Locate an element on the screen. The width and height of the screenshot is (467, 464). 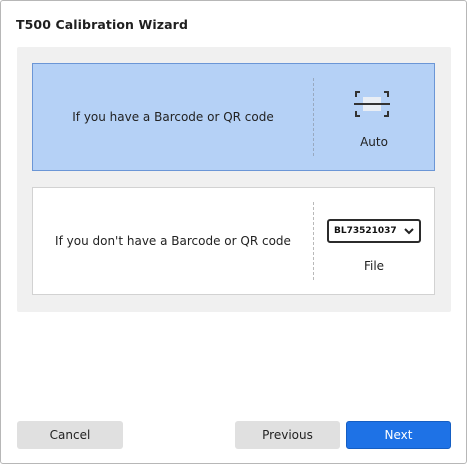
cancel-button: Cancel is located at coordinates (70, 435).